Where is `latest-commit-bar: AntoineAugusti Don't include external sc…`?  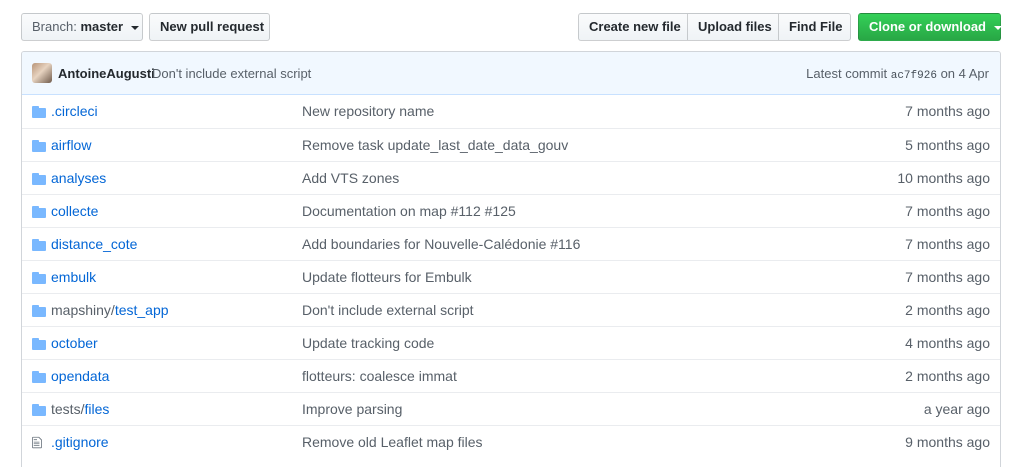
latest-commit-bar: AntoineAugusti Don't include external sc… is located at coordinates (511, 73).